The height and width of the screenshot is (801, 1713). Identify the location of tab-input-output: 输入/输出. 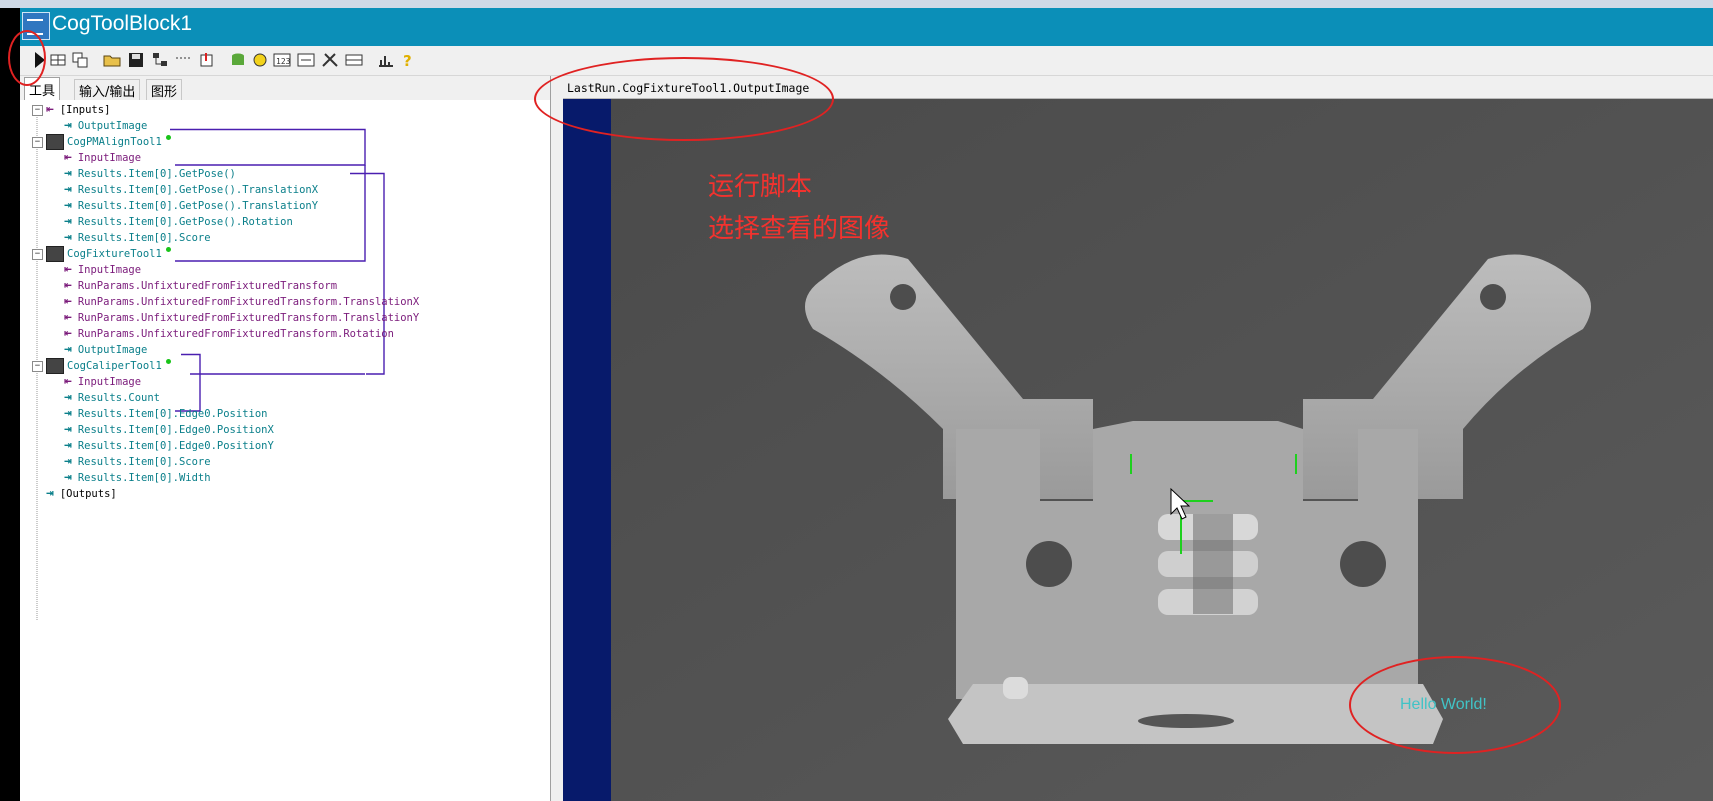
(107, 89).